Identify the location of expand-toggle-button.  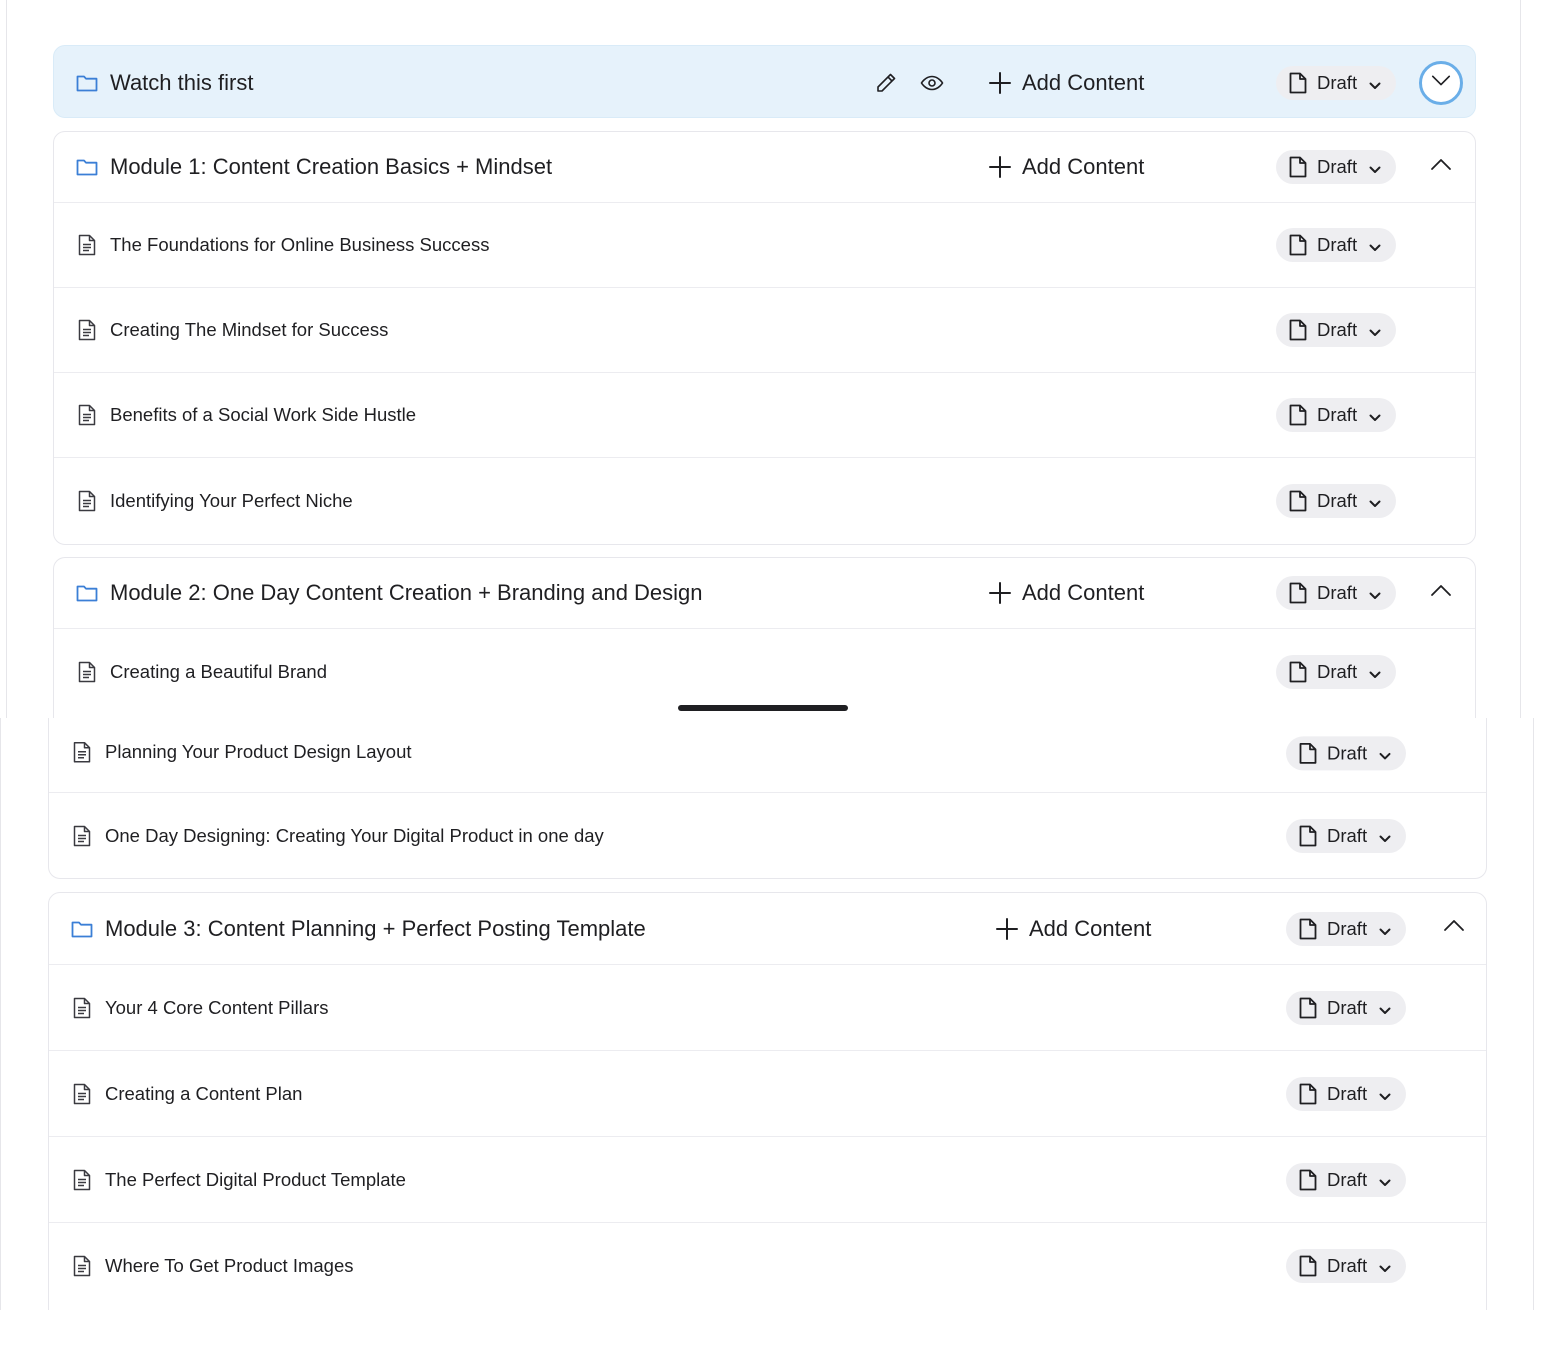
(1441, 82).